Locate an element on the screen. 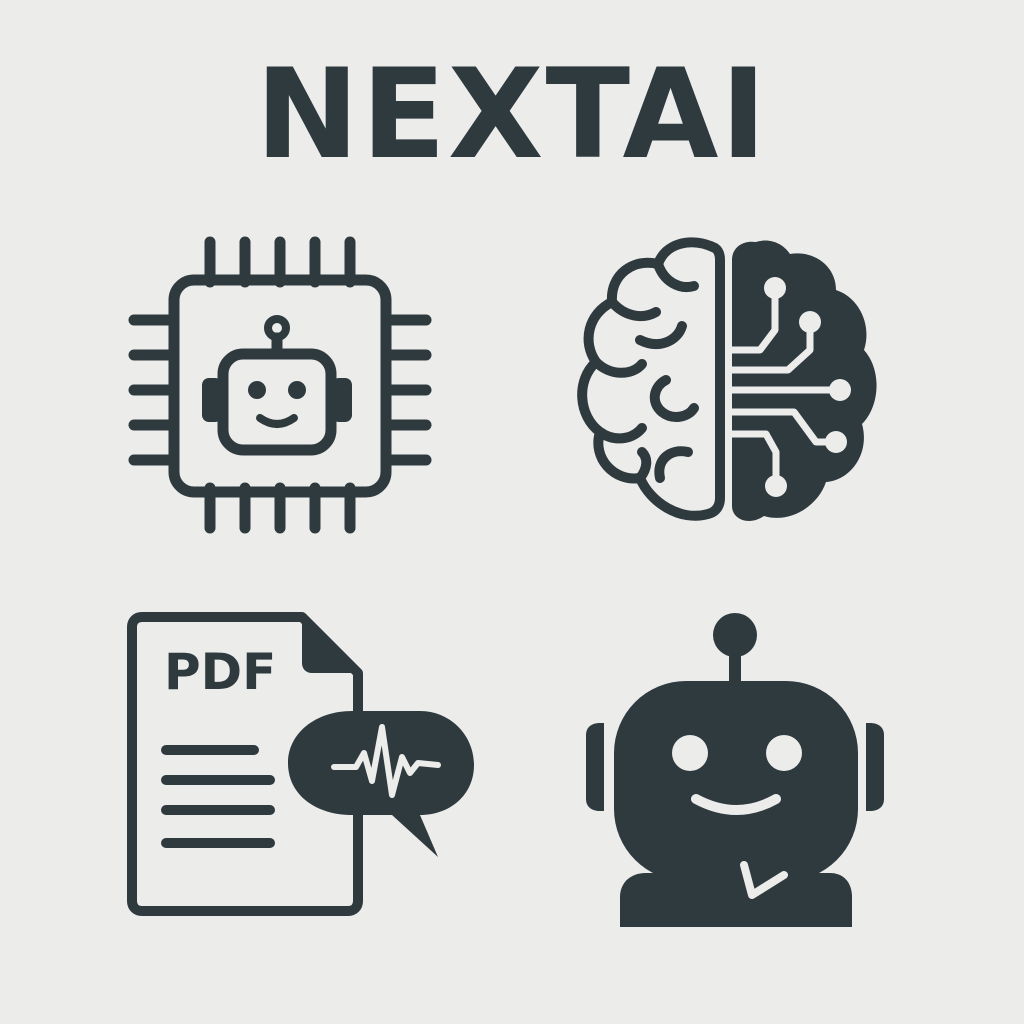  chatbot-icon is located at coordinates (735, 770).